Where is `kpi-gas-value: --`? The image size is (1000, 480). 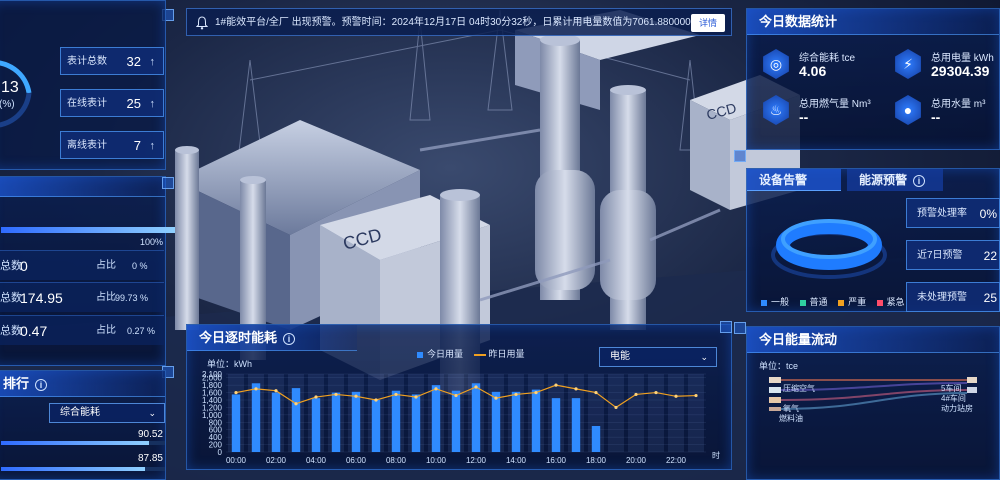
kpi-gas-value: -- is located at coordinates (804, 117).